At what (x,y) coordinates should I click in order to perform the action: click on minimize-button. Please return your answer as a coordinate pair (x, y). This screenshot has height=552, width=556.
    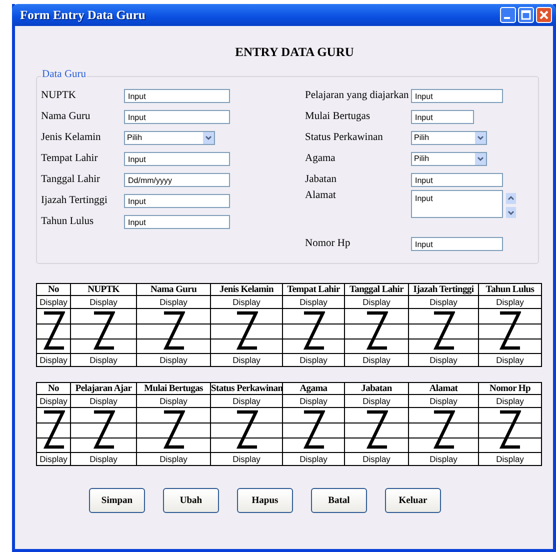
    Looking at the image, I should click on (508, 15).